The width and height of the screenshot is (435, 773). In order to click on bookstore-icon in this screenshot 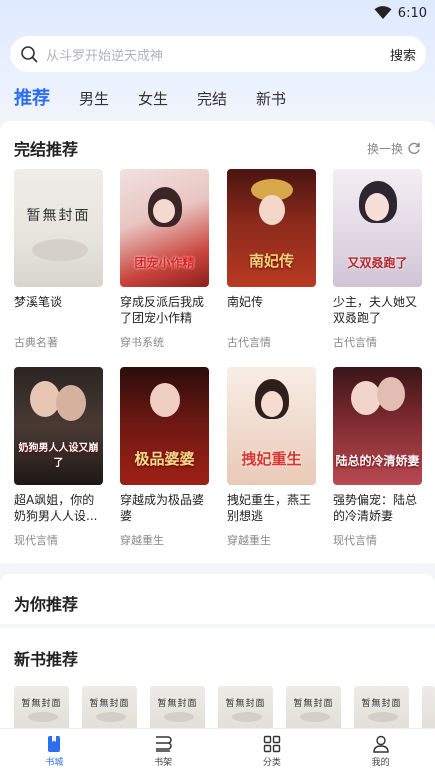, I will do `click(54, 744)`.